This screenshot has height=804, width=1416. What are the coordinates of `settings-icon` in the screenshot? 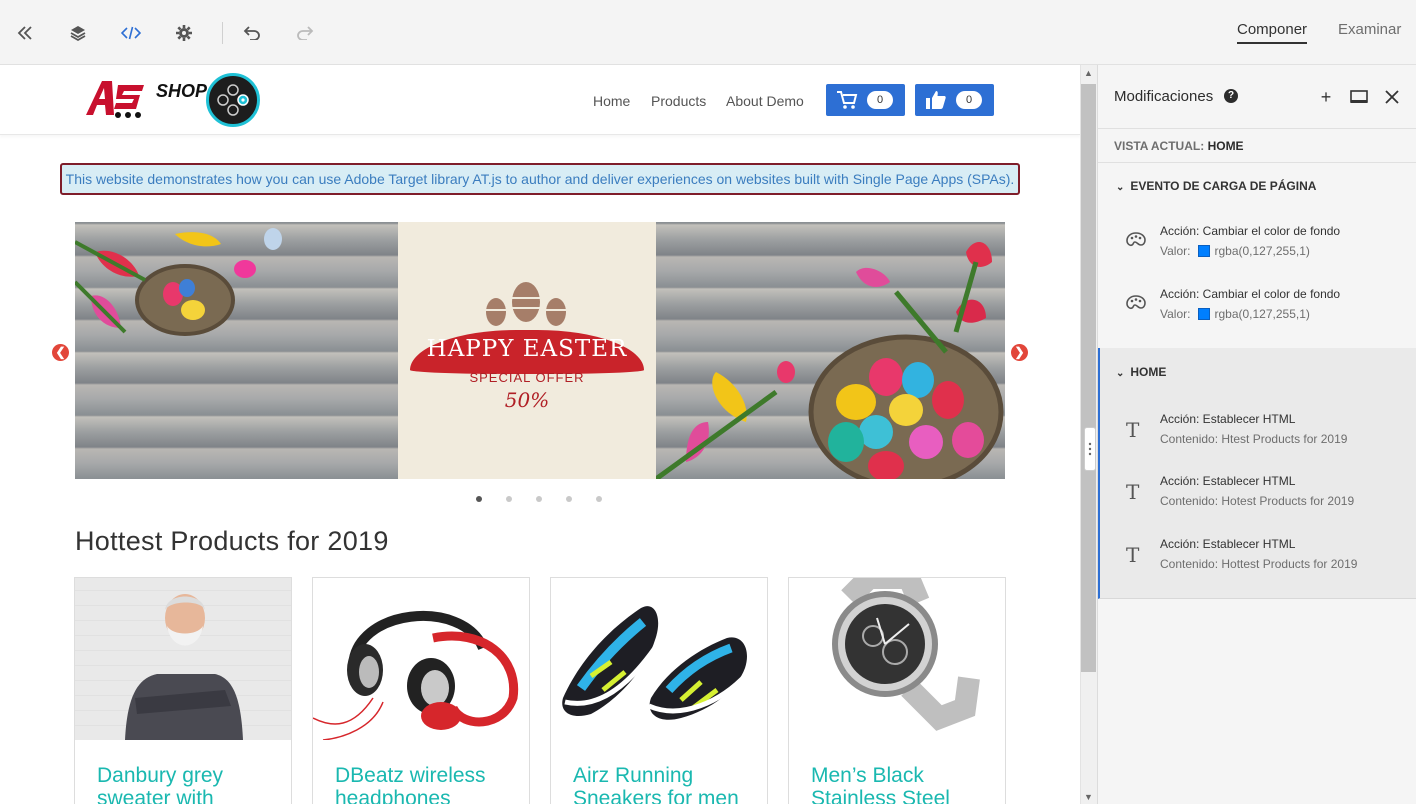 It's located at (184, 33).